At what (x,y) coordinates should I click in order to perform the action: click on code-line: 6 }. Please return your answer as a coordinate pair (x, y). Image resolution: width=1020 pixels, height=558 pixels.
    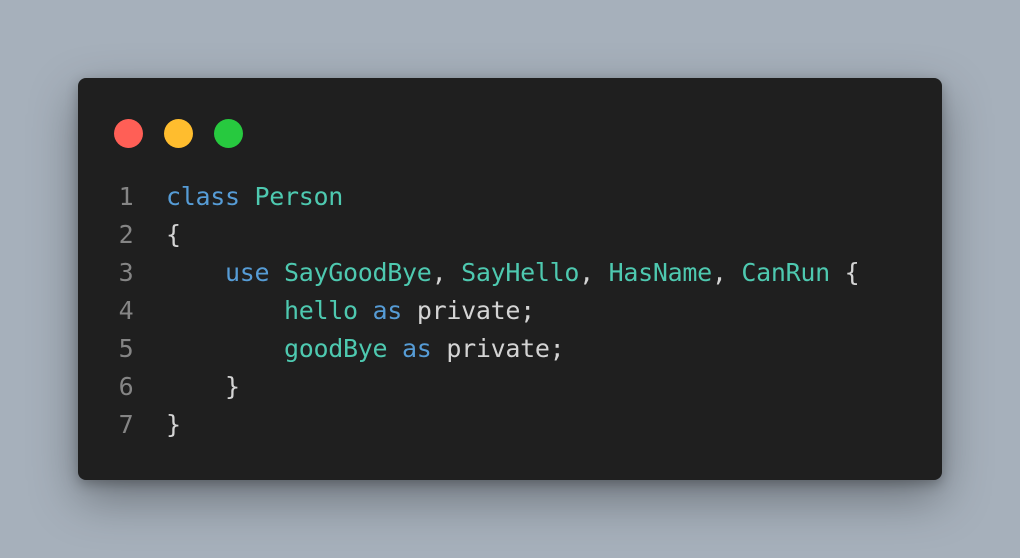
    Looking at the image, I should click on (510, 387).